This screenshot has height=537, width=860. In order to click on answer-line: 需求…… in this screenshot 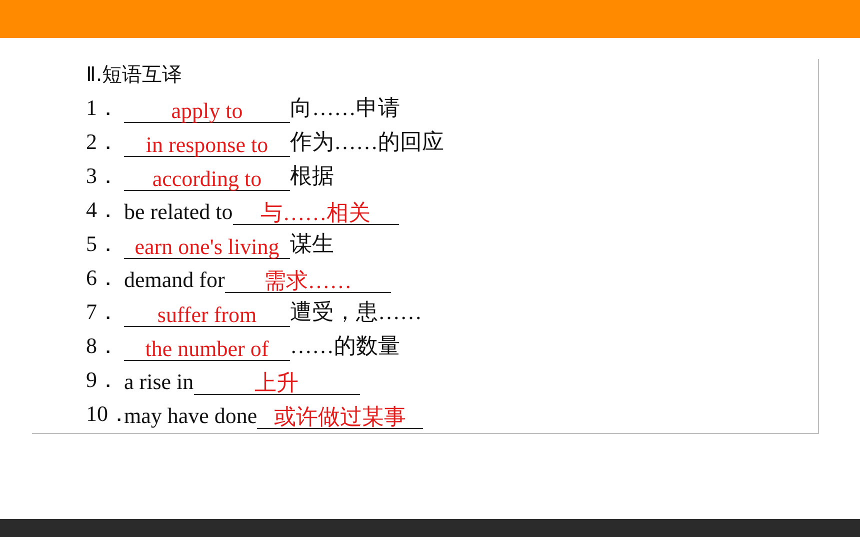, I will do `click(307, 280)`.